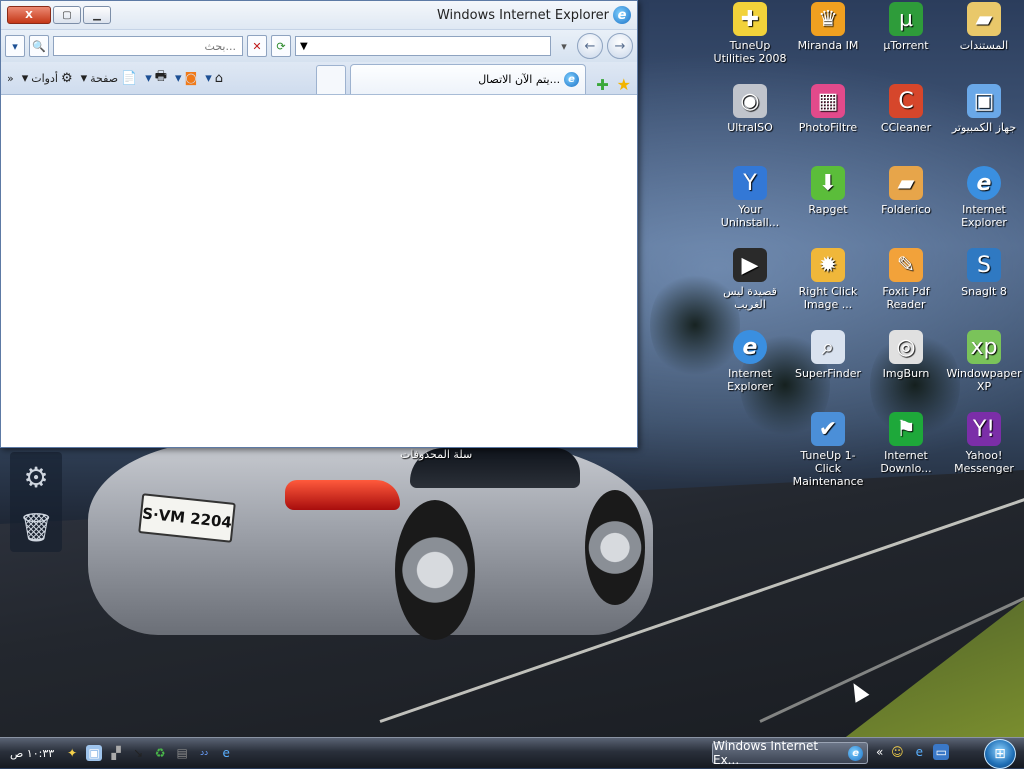  I want to click on desktop-icon: ◉ UltraISO, so click(750, 109).